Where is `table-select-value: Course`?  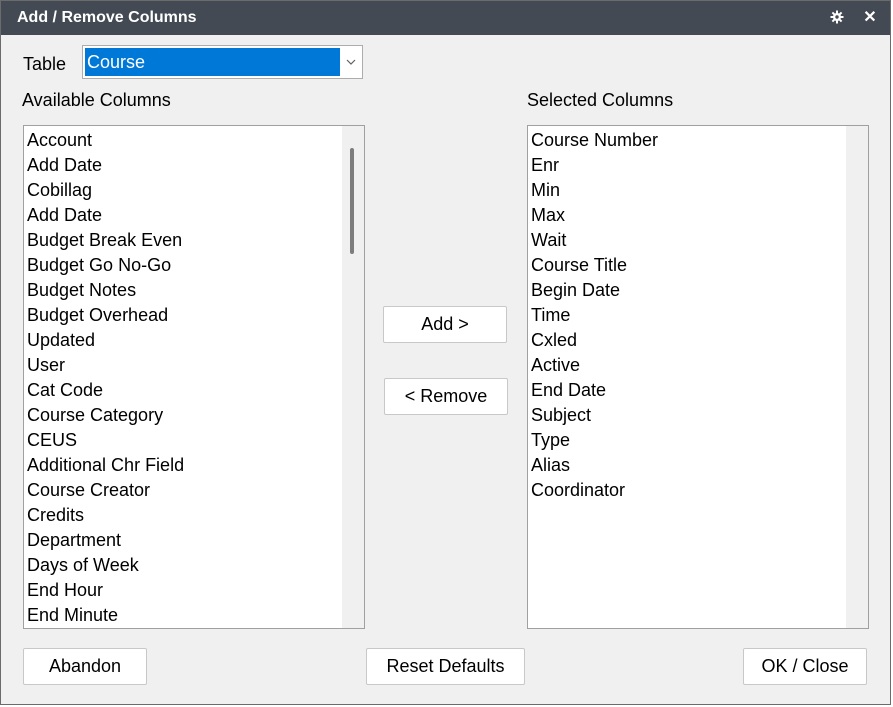
table-select-value: Course is located at coordinates (212, 62).